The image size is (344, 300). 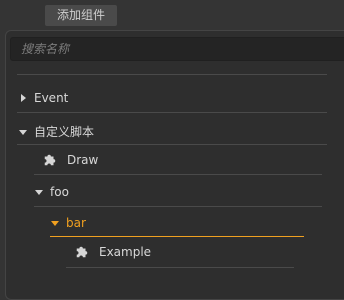 I want to click on tree-item-label: Example, so click(x=125, y=252).